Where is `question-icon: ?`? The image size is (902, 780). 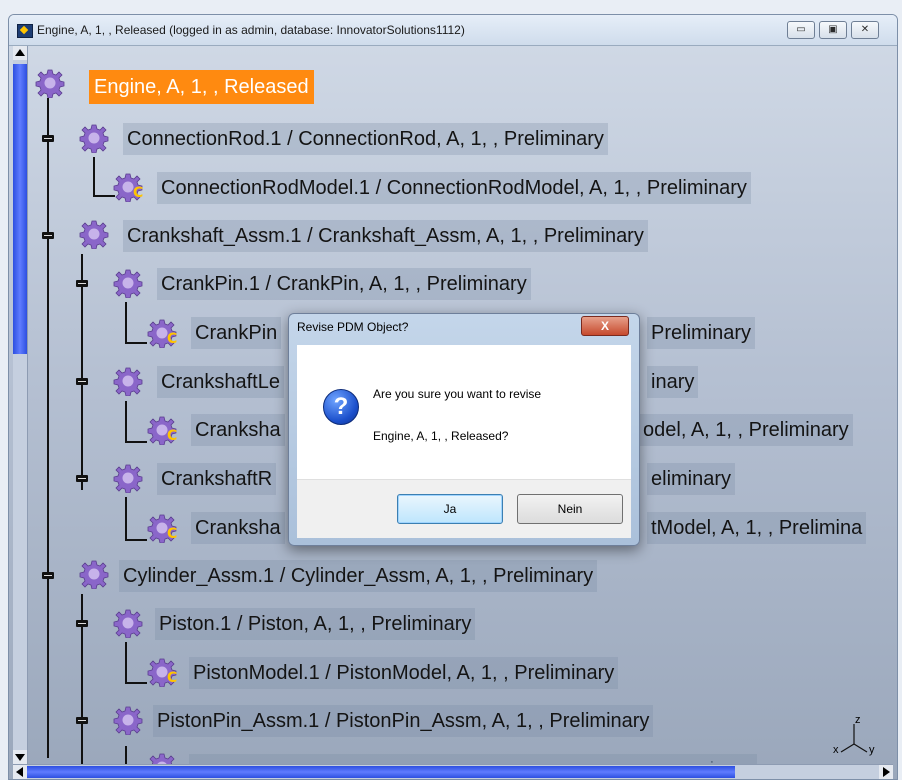
question-icon: ? is located at coordinates (341, 407).